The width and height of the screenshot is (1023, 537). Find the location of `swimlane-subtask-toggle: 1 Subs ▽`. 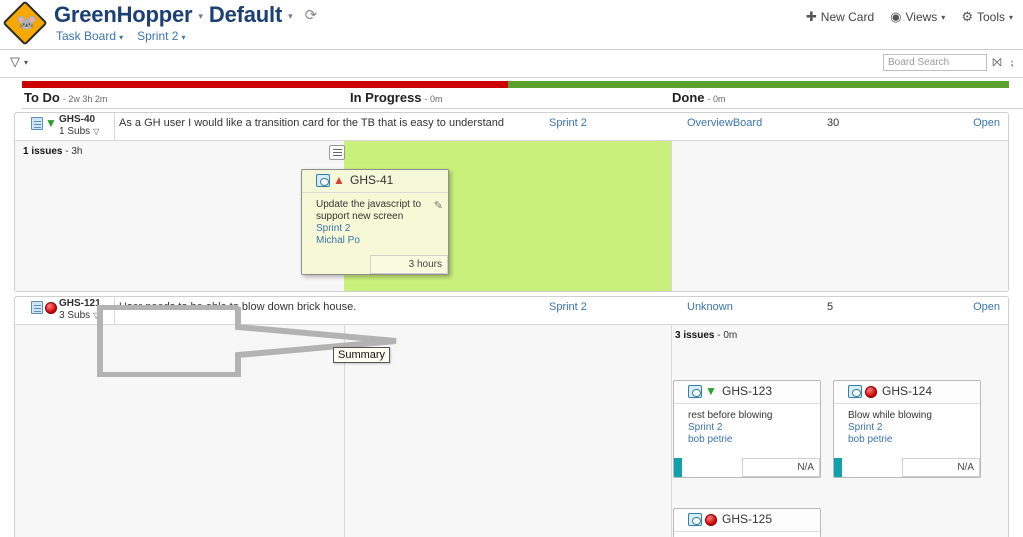

swimlane-subtask-toggle: 1 Subs ▽ is located at coordinates (79, 131).